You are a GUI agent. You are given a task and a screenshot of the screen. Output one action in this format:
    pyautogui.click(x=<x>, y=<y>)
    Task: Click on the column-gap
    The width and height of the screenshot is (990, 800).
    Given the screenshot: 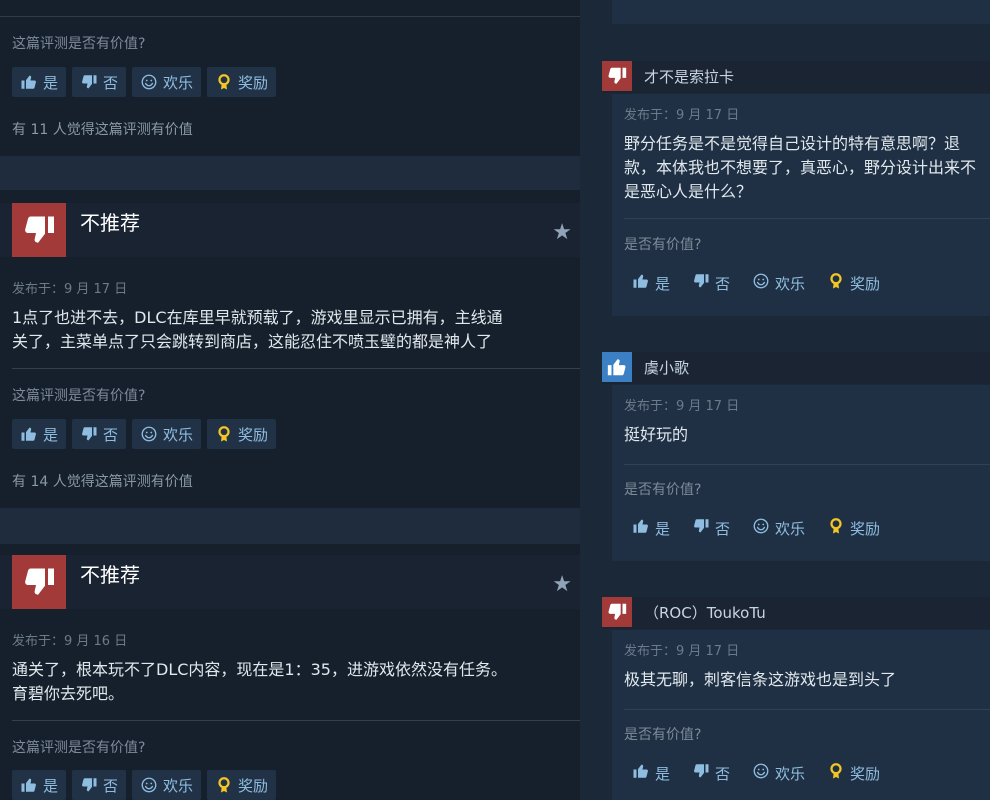 What is the action you would take?
    pyautogui.click(x=591, y=400)
    